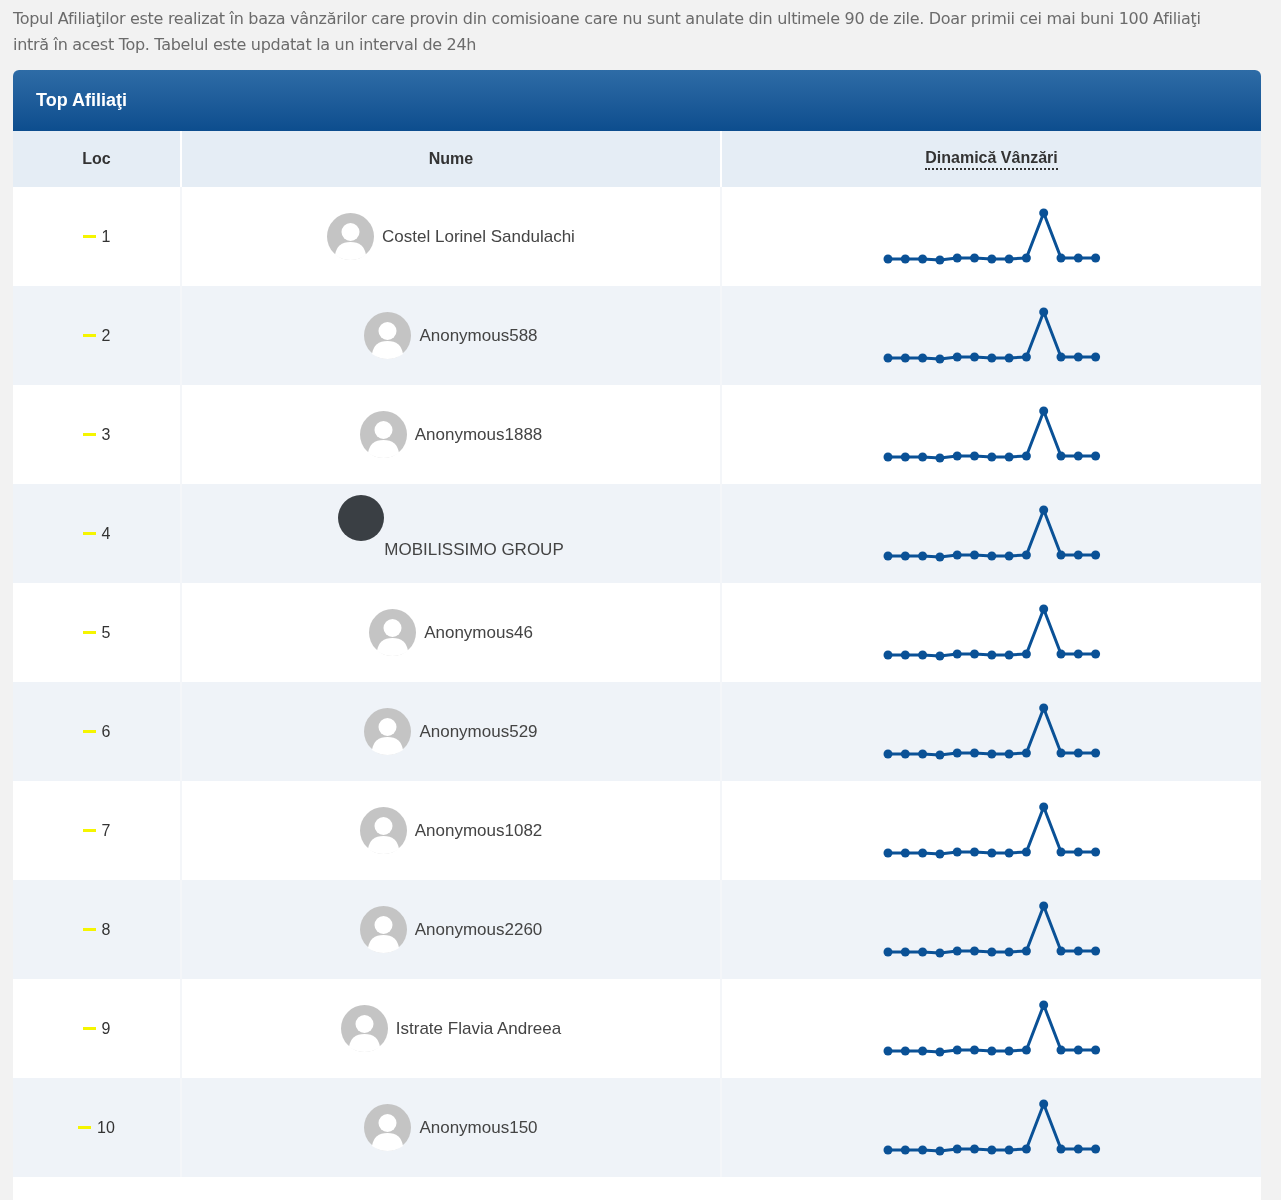 Image resolution: width=1281 pixels, height=1200 pixels. What do you see at coordinates (106, 929) in the screenshot?
I see `rank-text: 8` at bounding box center [106, 929].